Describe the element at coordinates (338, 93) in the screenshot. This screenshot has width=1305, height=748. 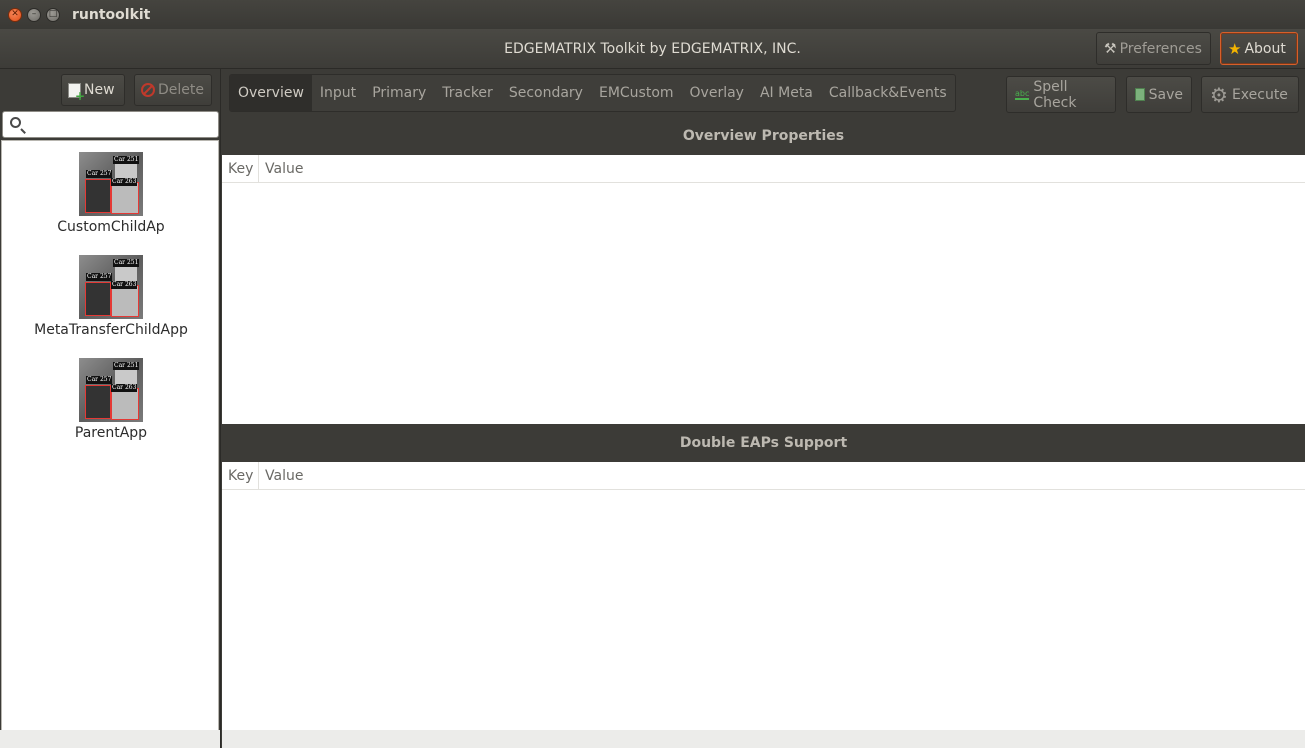
I see `tab-input: Input` at that location.